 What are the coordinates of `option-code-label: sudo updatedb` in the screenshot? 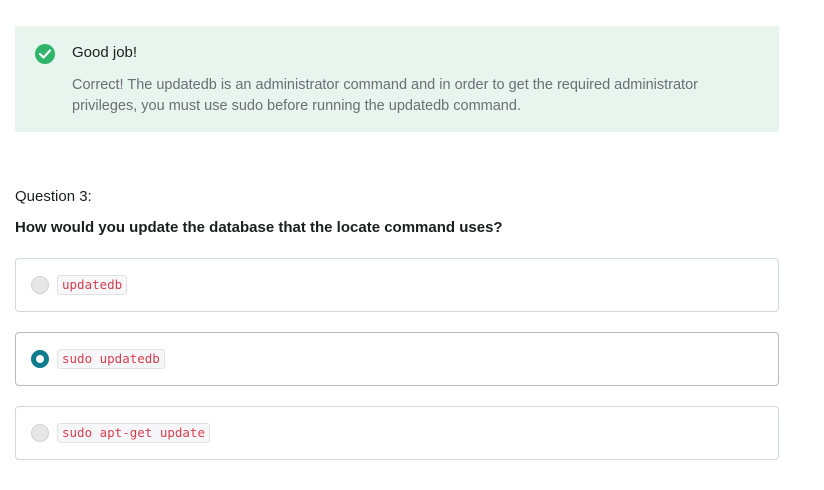 It's located at (111, 359).